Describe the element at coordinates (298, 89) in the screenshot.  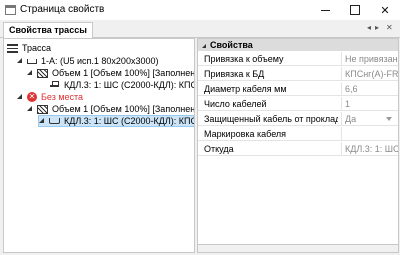
I see `property-row: Диаметр кабеля мм 6,6` at that location.